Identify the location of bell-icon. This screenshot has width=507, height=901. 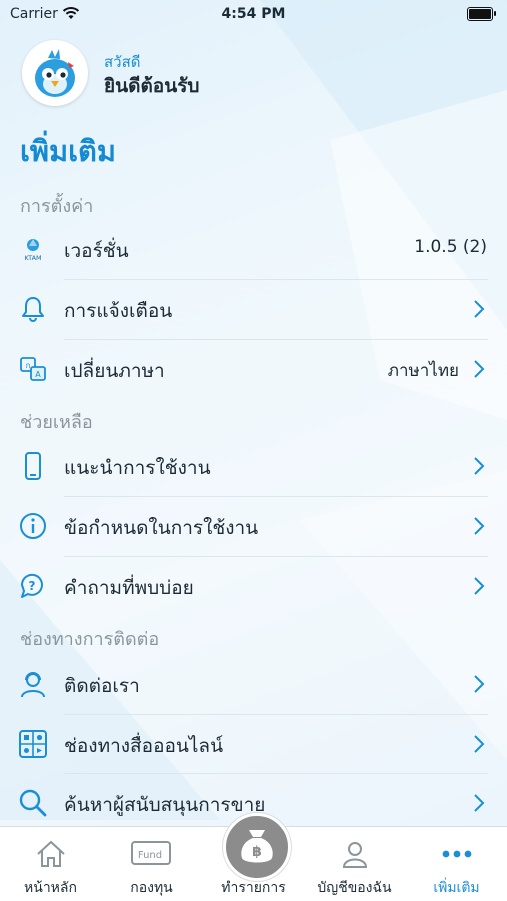
(33, 309).